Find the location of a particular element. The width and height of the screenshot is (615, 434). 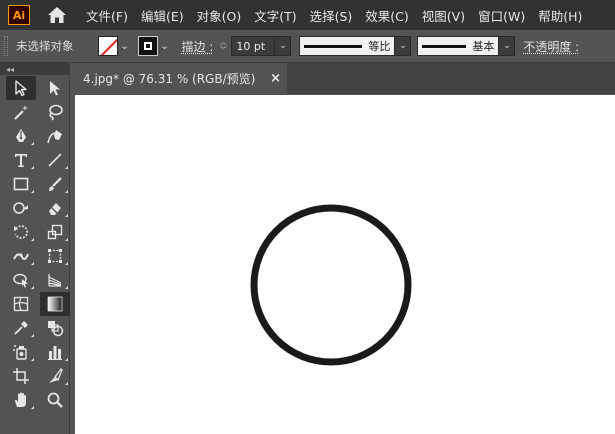

type-tool is located at coordinates (21, 160).